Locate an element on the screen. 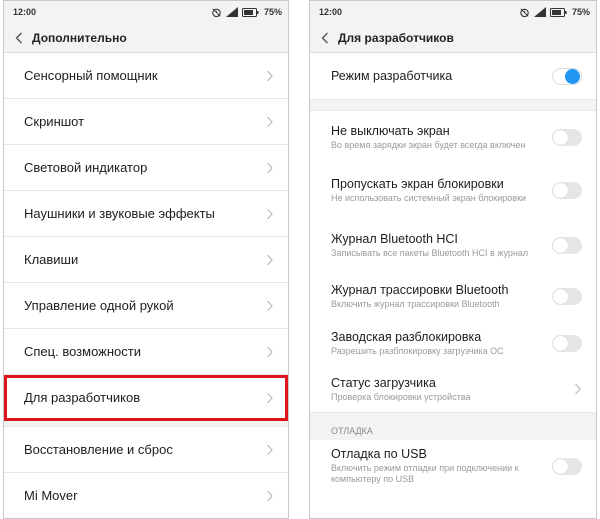 This screenshot has height=519, width=600. setting-title: Заводская разблокировка is located at coordinates (406, 336).